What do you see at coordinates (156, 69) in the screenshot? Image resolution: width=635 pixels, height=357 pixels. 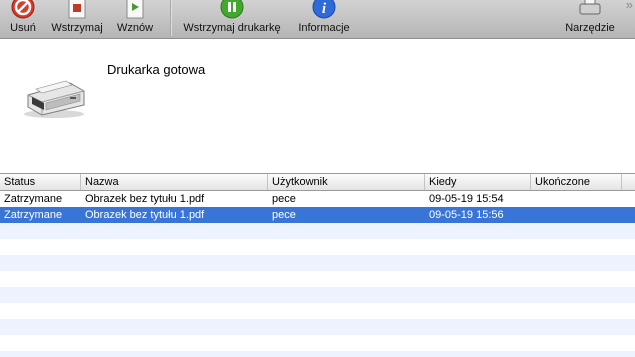 I see `printer-status-text: Drukarka gotowa` at bounding box center [156, 69].